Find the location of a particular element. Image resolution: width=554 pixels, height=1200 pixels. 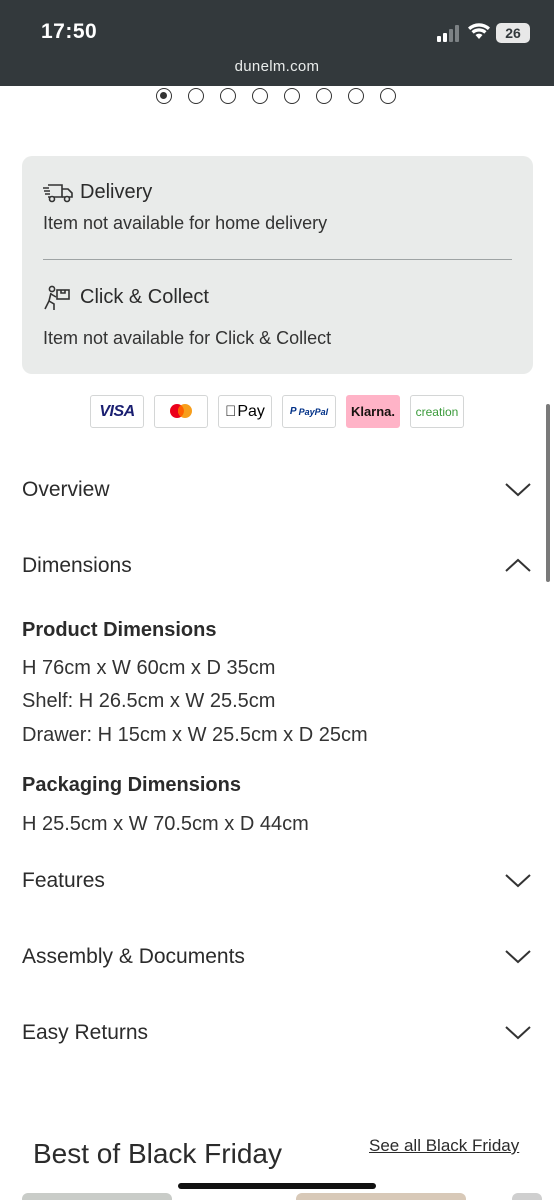

panel-divider is located at coordinates (277, 259).